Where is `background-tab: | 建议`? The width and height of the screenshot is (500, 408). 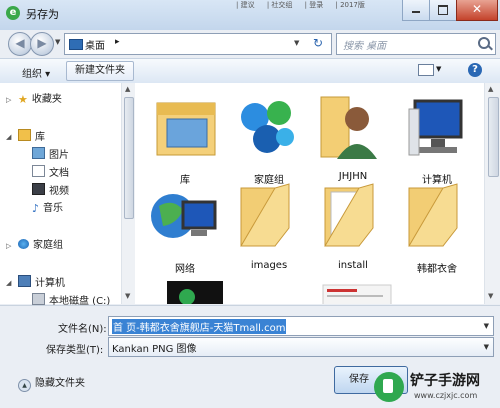
background-tab: | 建议 is located at coordinates (245, 5).